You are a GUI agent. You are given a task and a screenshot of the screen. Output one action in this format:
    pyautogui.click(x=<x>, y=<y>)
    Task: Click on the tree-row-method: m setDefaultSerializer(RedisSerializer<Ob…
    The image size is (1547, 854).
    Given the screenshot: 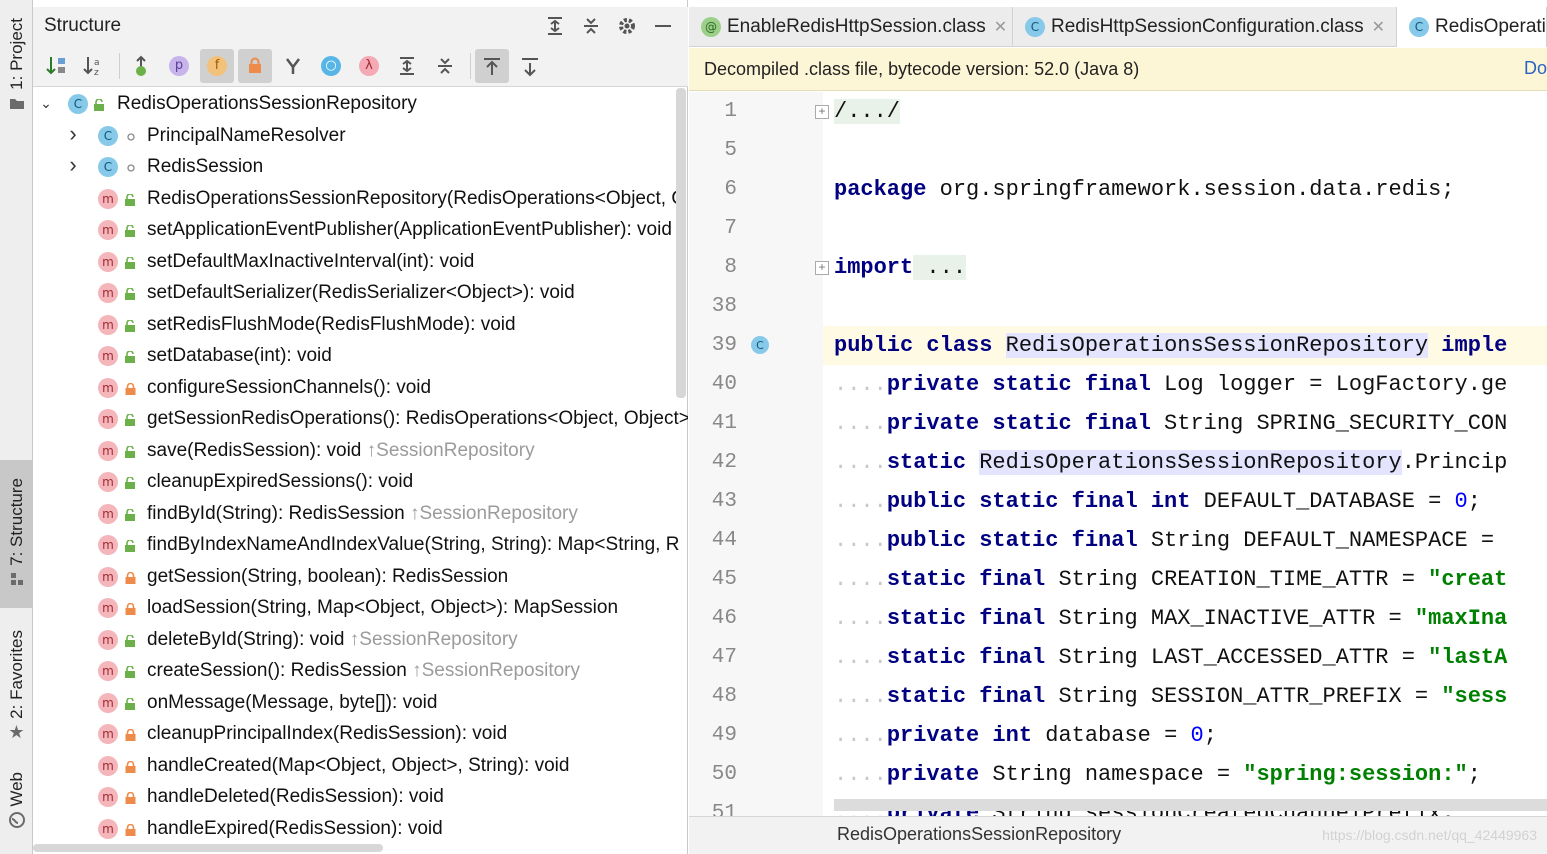 What is the action you would take?
    pyautogui.click(x=360, y=293)
    